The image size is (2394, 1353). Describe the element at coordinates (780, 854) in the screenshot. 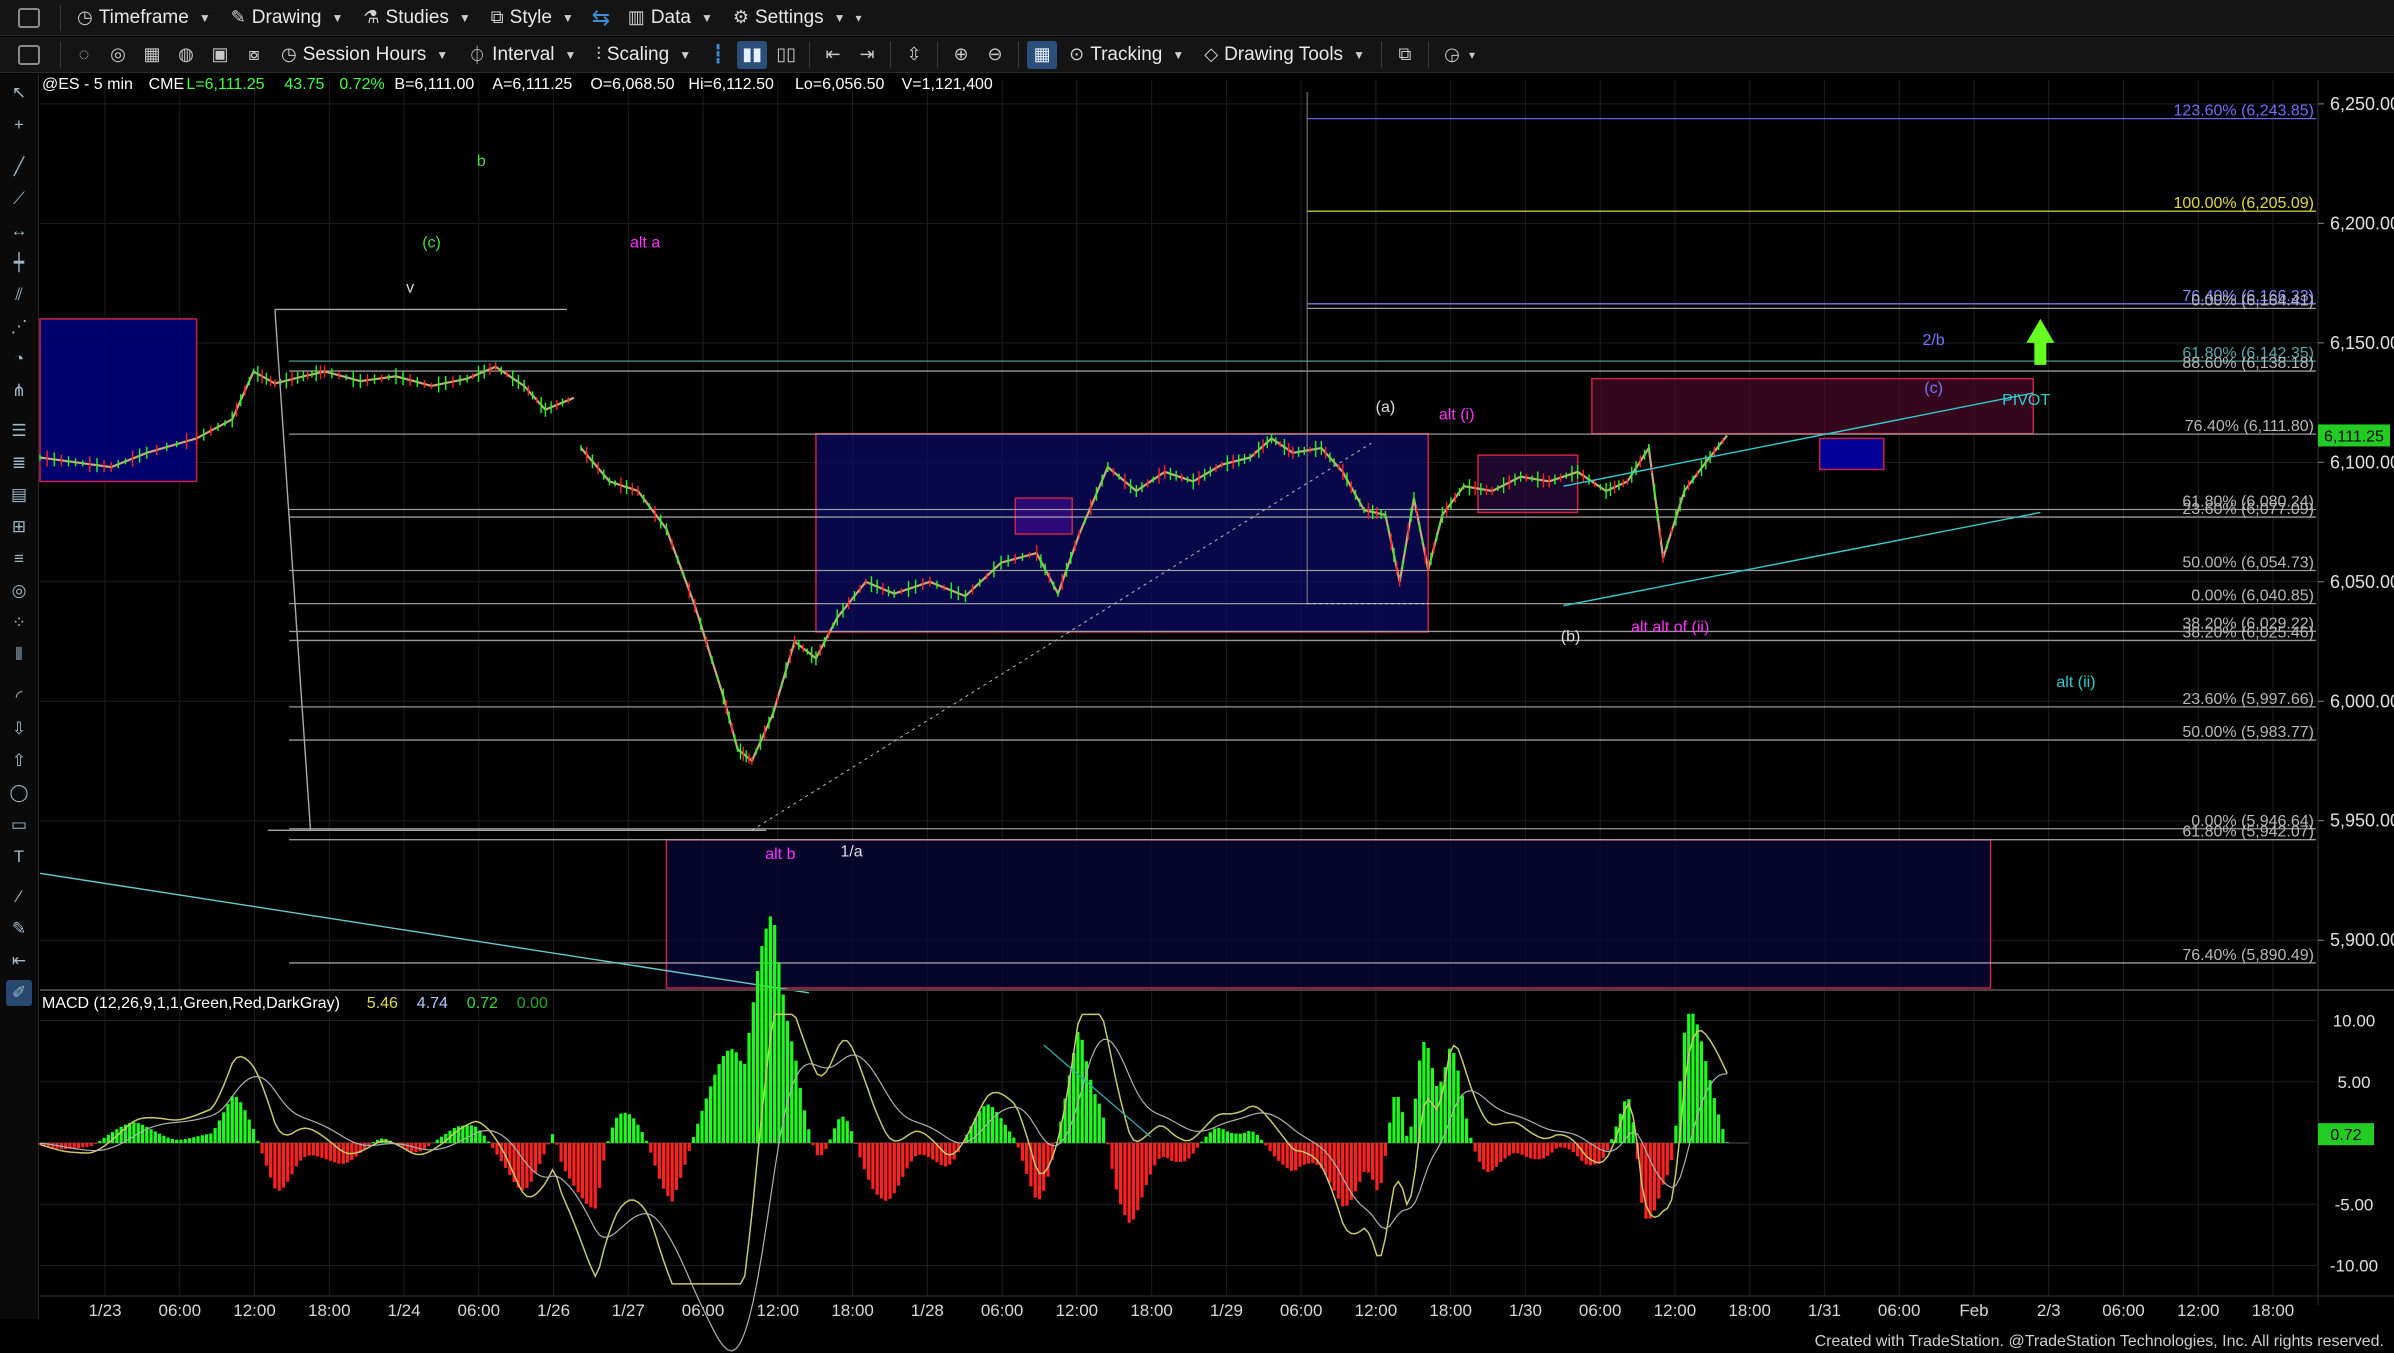

I see `wave-label: alt b` at that location.